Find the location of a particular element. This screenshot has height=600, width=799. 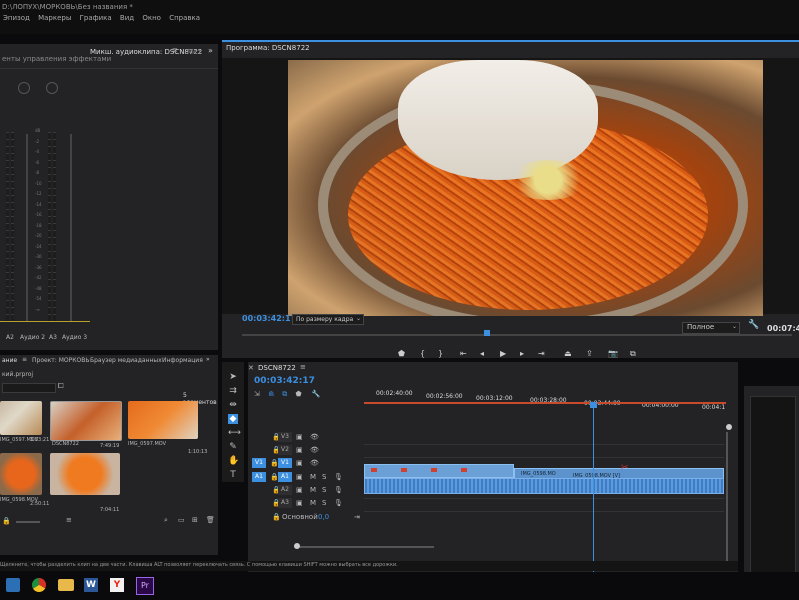

menu-graphics: Графика is located at coordinates (96, 18).